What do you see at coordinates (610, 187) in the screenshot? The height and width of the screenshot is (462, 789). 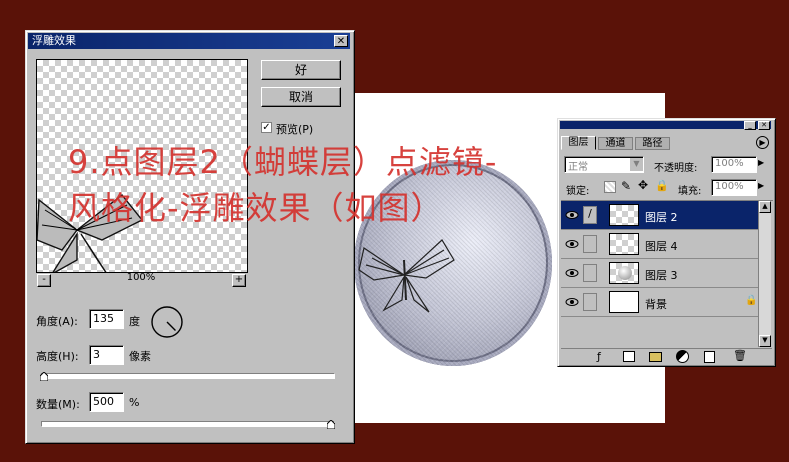 I see `lock-transparency-icon` at bounding box center [610, 187].